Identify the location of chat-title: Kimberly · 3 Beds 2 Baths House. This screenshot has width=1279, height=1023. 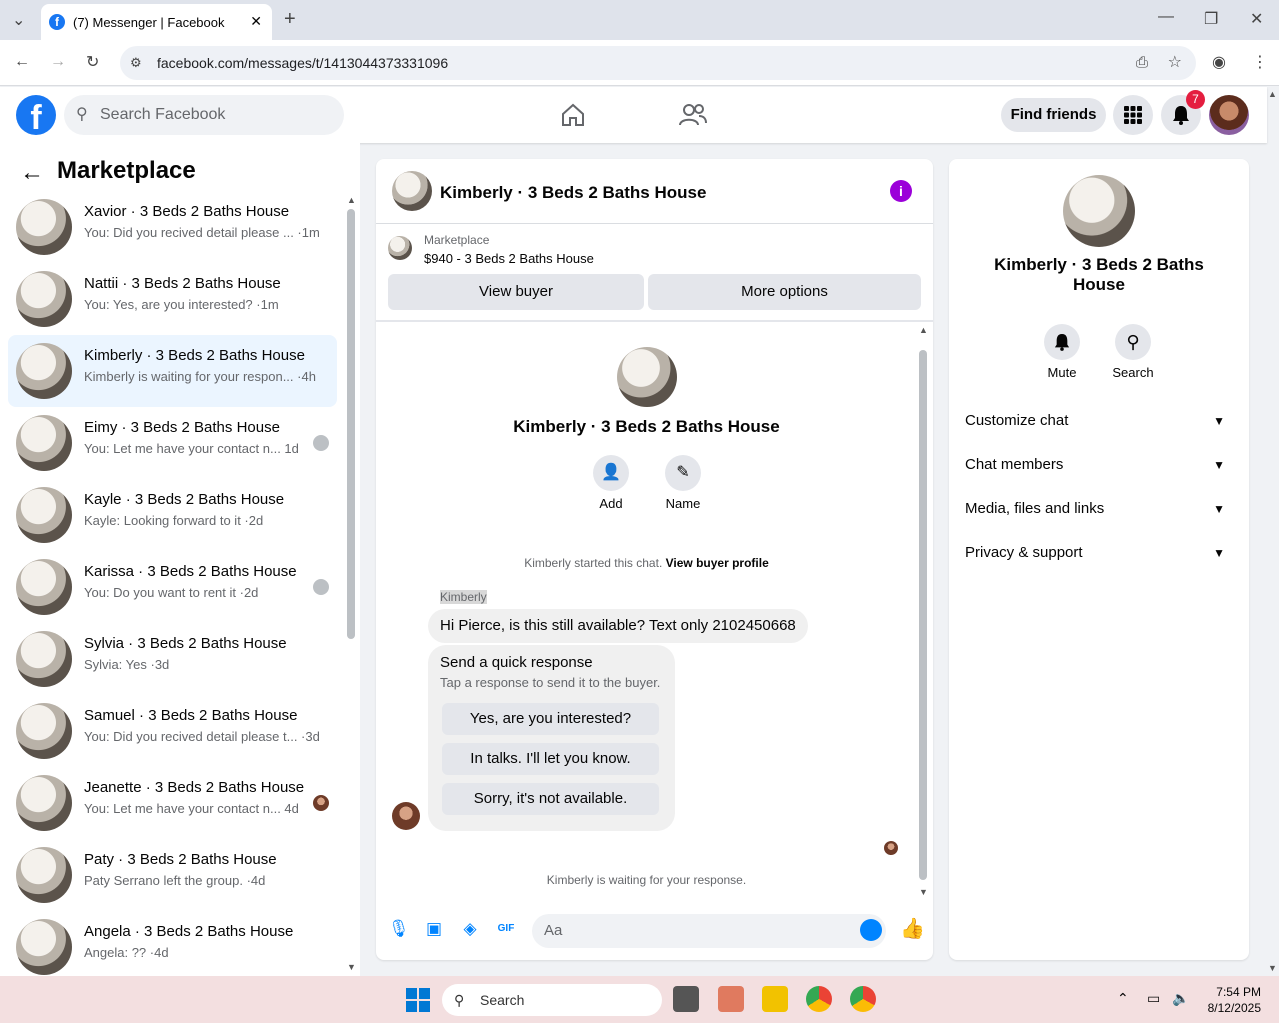
(573, 193).